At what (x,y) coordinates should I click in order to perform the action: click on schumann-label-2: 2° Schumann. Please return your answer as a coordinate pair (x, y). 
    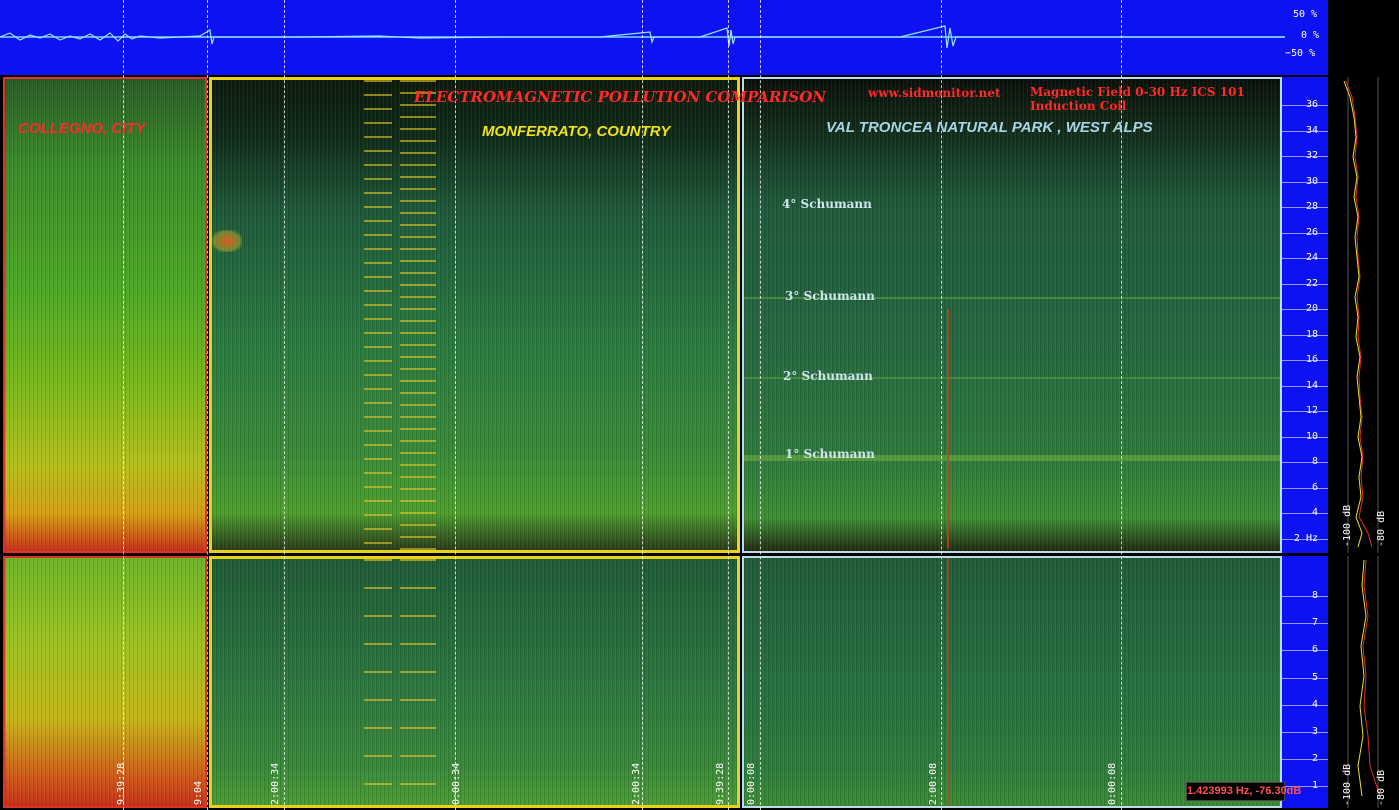
    Looking at the image, I should click on (828, 376).